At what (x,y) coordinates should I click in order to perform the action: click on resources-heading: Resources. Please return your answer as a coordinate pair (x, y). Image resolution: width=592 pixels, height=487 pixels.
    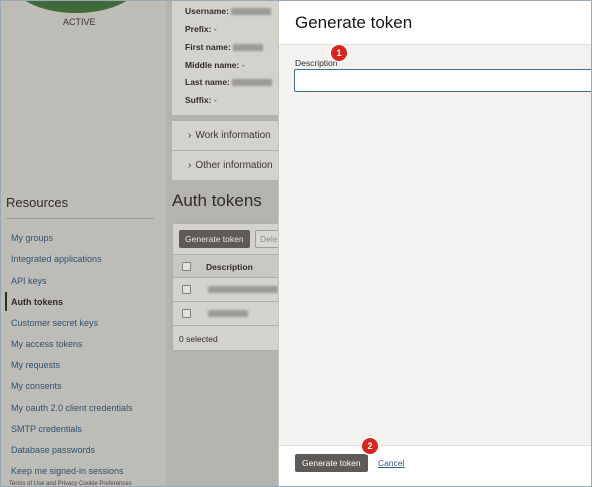
    Looking at the image, I should click on (37, 202).